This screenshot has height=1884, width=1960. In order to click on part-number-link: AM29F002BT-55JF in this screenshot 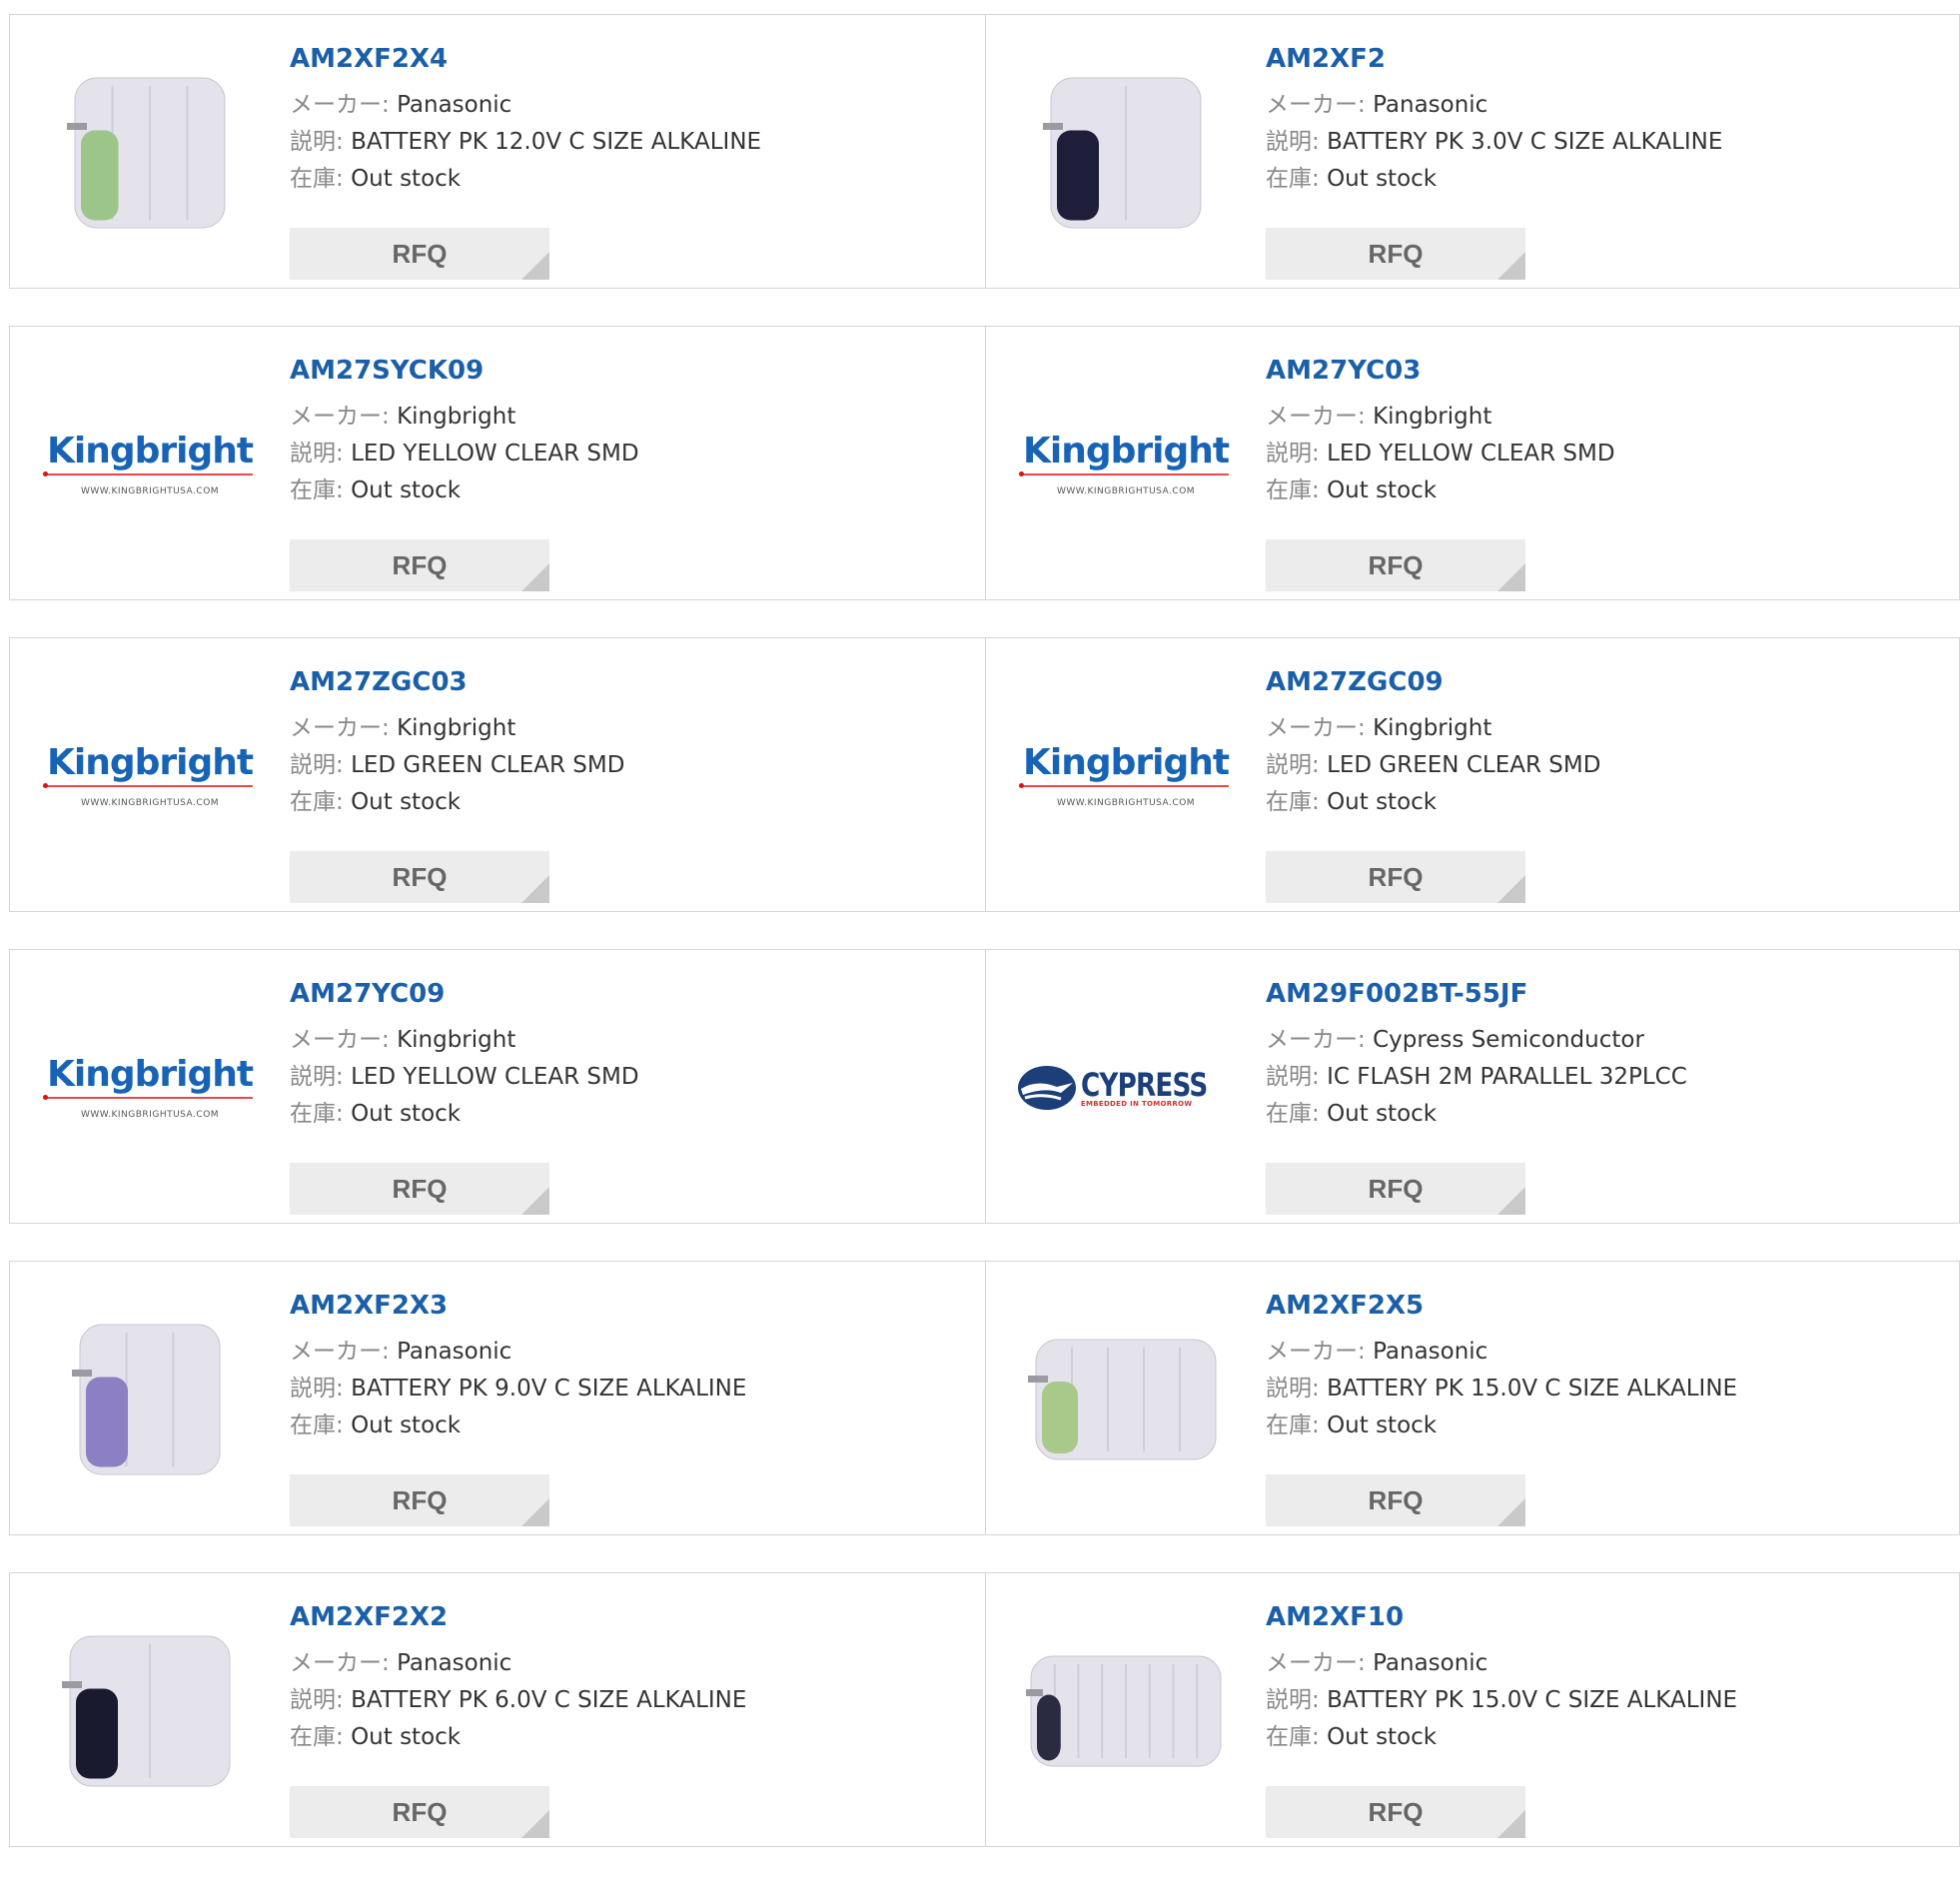, I will do `click(1602, 994)`.